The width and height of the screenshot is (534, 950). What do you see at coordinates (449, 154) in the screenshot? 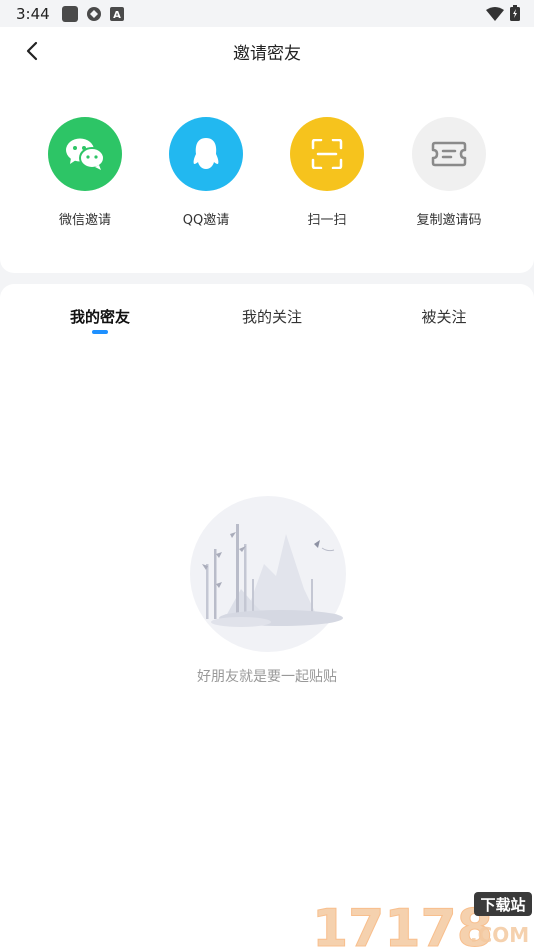
I see `ticket-icon` at bounding box center [449, 154].